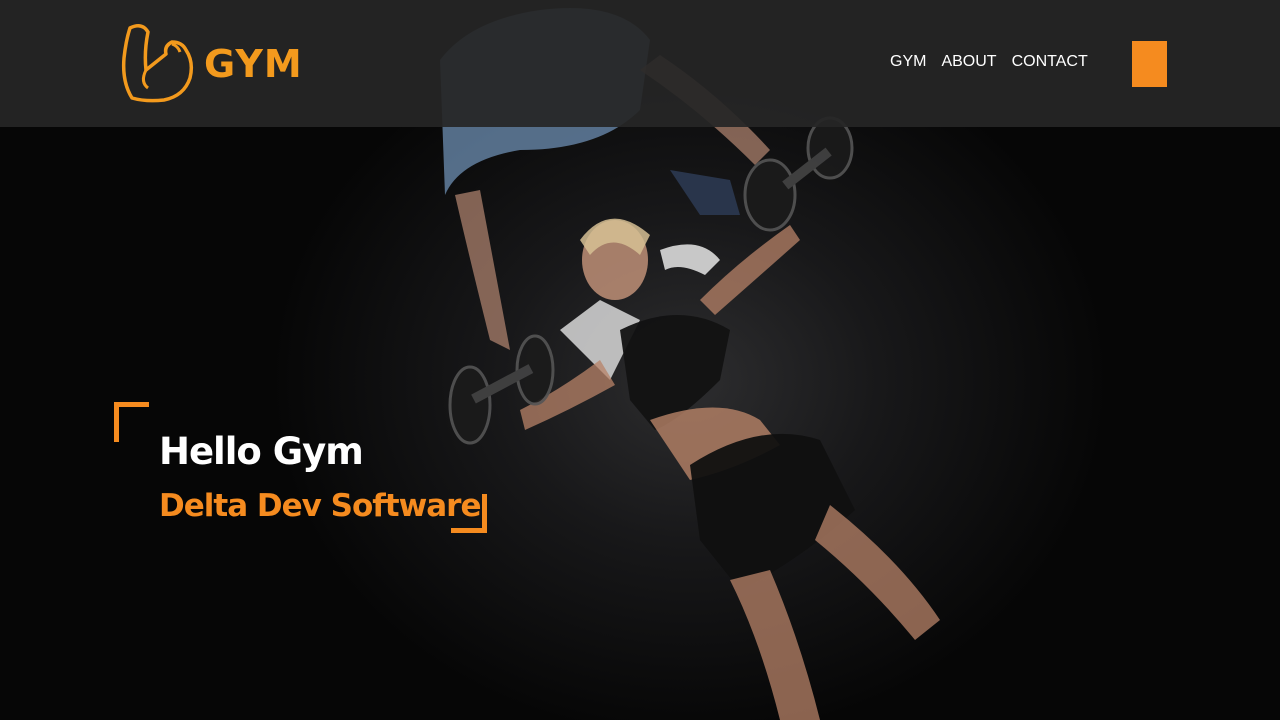  I want to click on trainer-shoe, so click(705, 192).